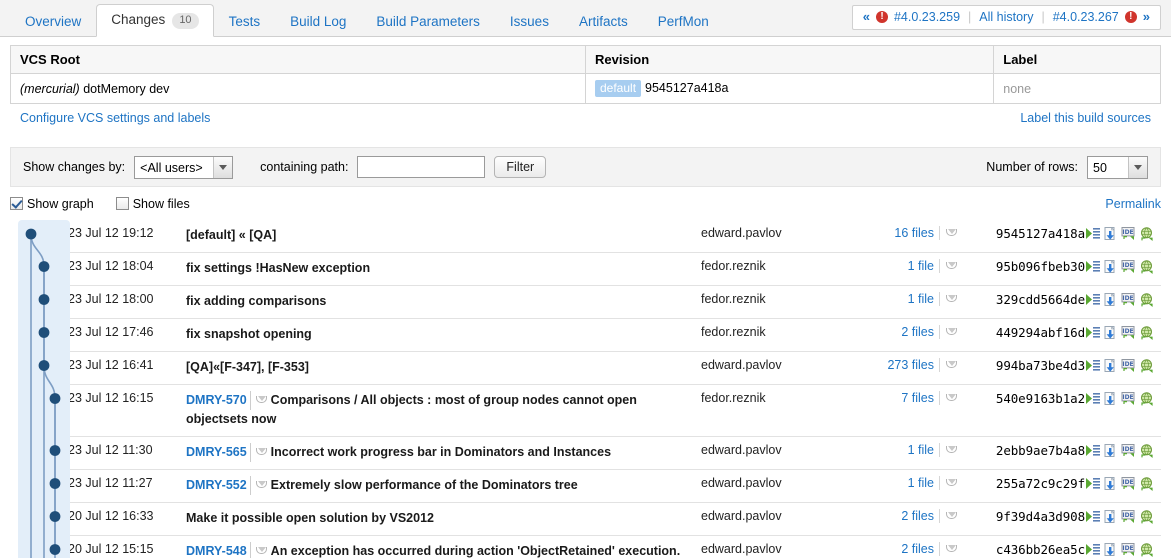 Image resolution: width=1171 pixels, height=558 pixels. What do you see at coordinates (216, 485) in the screenshot?
I see `issue-link: DMRY-552` at bounding box center [216, 485].